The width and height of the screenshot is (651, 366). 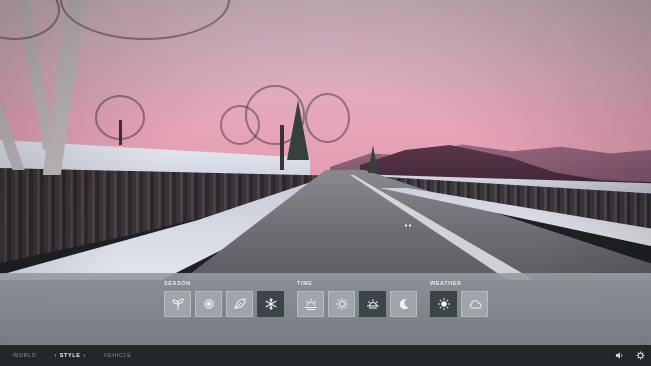 I want to click on tab-world-label: WORLD, so click(x=25, y=355).